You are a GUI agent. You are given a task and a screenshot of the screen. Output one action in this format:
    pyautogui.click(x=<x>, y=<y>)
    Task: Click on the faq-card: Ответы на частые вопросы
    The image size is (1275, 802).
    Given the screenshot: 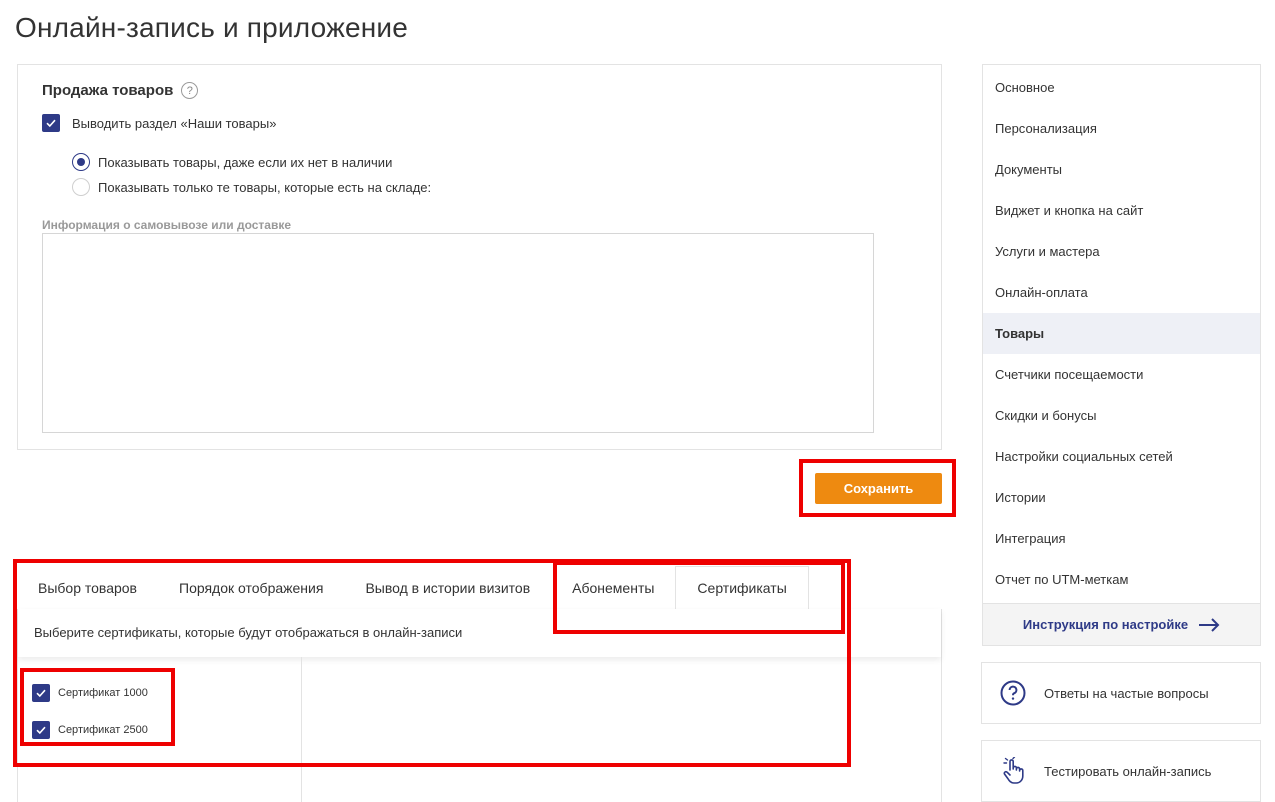 What is the action you would take?
    pyautogui.click(x=1121, y=693)
    